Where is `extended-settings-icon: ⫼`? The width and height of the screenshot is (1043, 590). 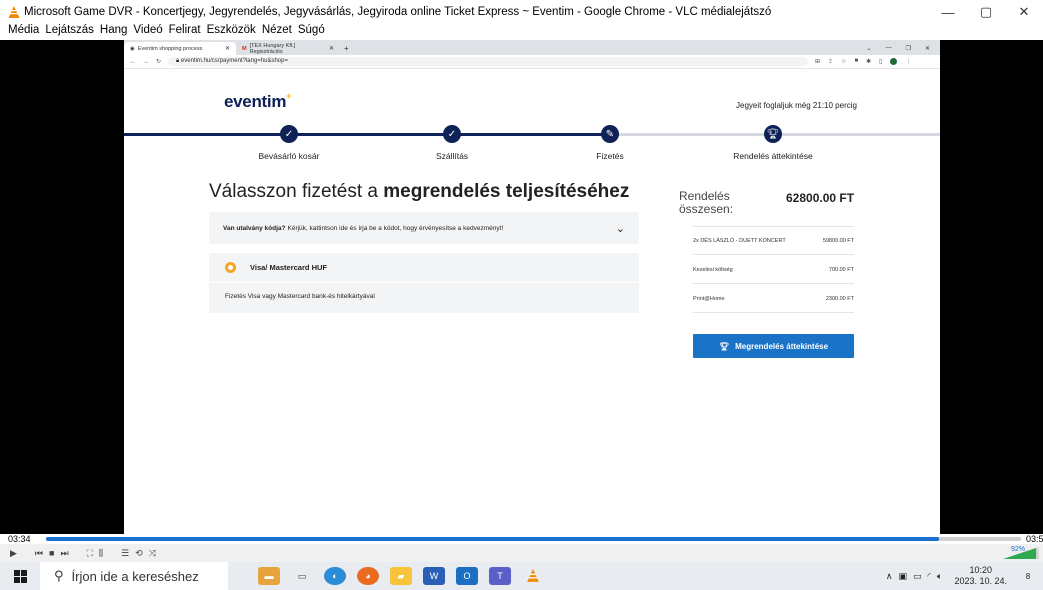
extended-settings-icon: ⫼ is located at coordinates (101, 553).